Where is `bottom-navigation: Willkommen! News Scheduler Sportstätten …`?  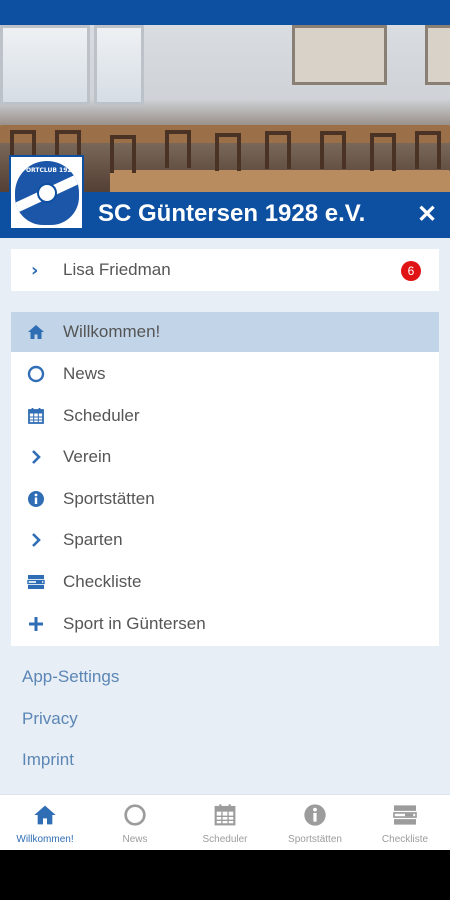 bottom-navigation: Willkommen! News Scheduler Sportstätten … is located at coordinates (225, 822).